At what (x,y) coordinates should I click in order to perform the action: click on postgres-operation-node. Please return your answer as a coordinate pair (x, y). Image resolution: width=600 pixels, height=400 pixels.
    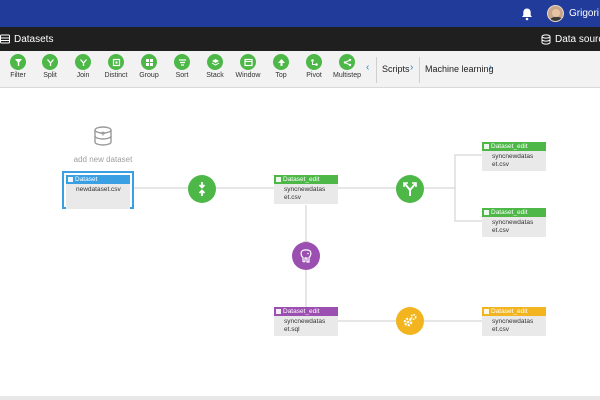
    Looking at the image, I should click on (306, 256).